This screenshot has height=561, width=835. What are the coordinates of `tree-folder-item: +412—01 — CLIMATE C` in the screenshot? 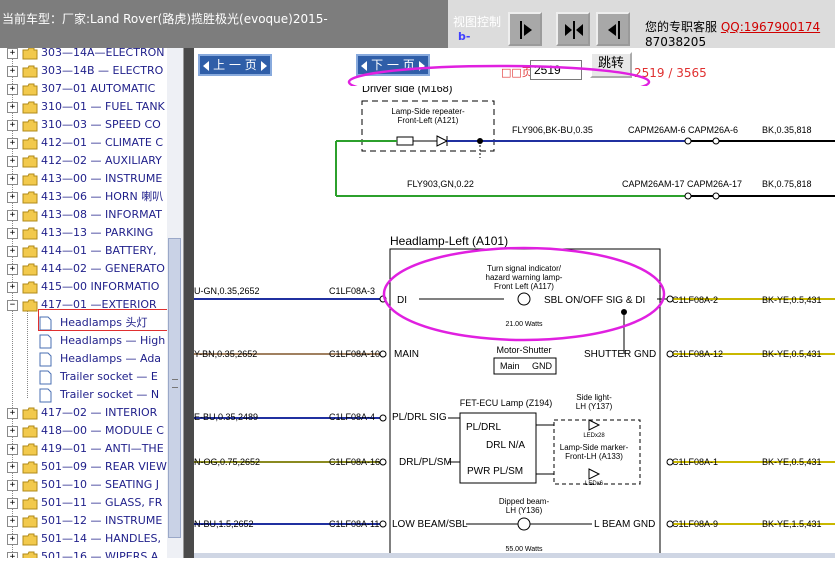 It's located at (87, 143).